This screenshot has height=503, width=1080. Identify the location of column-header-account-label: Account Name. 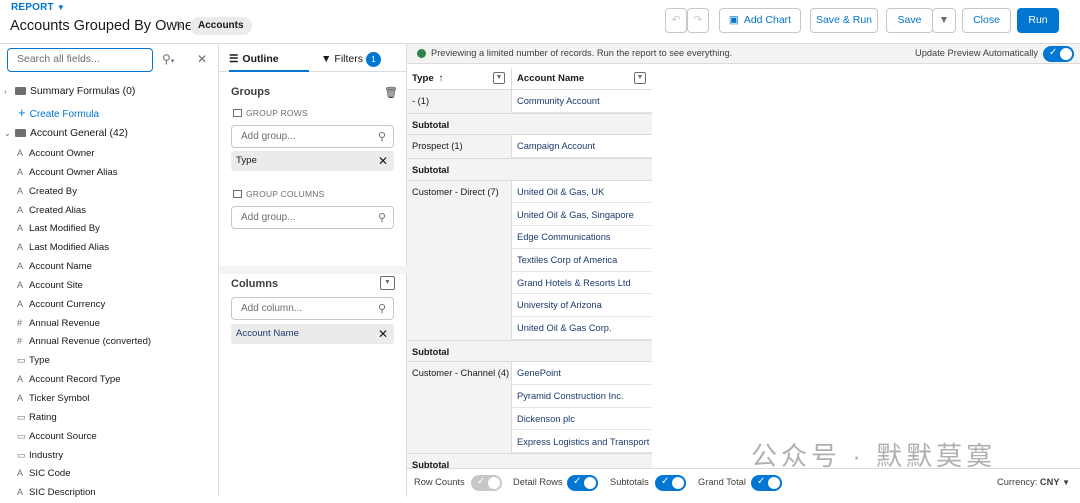
(551, 78).